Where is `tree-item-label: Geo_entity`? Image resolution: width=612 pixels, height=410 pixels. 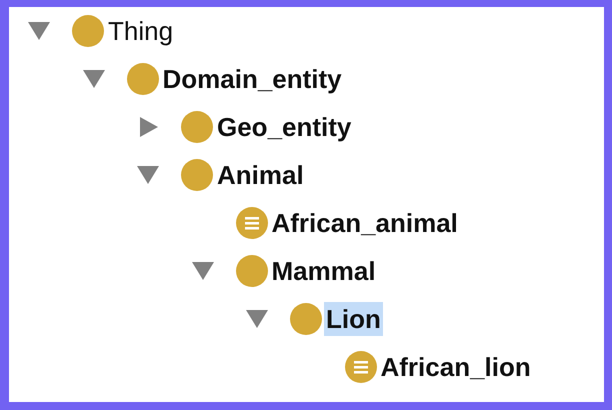 tree-item-label: Geo_entity is located at coordinates (284, 127).